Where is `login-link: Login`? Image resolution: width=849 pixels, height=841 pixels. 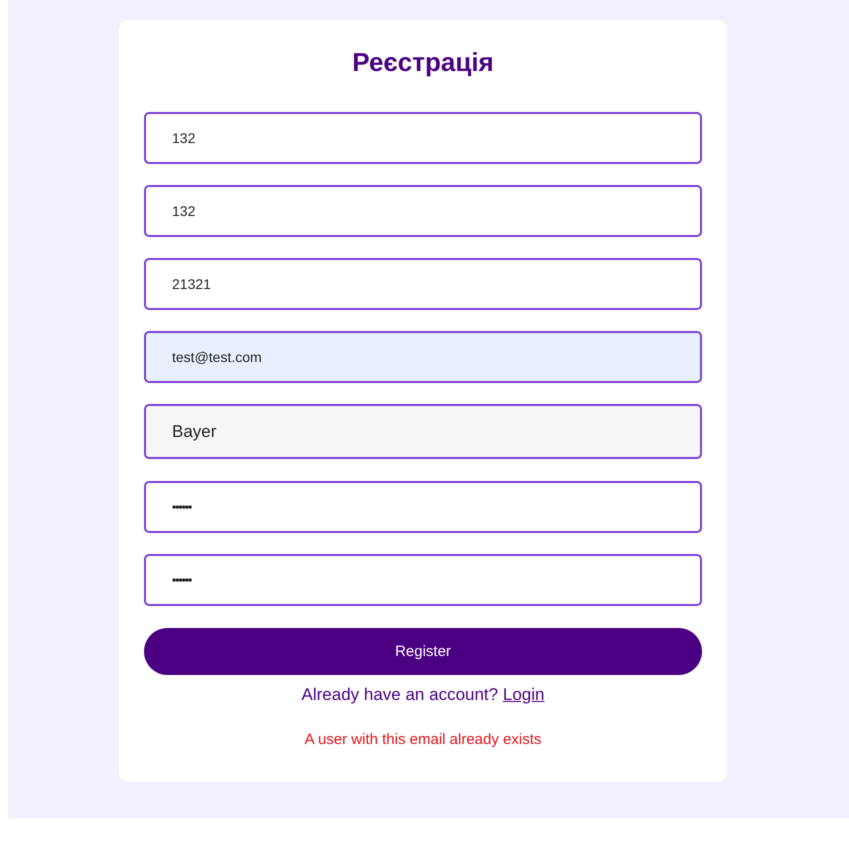
login-link: Login is located at coordinates (523, 694).